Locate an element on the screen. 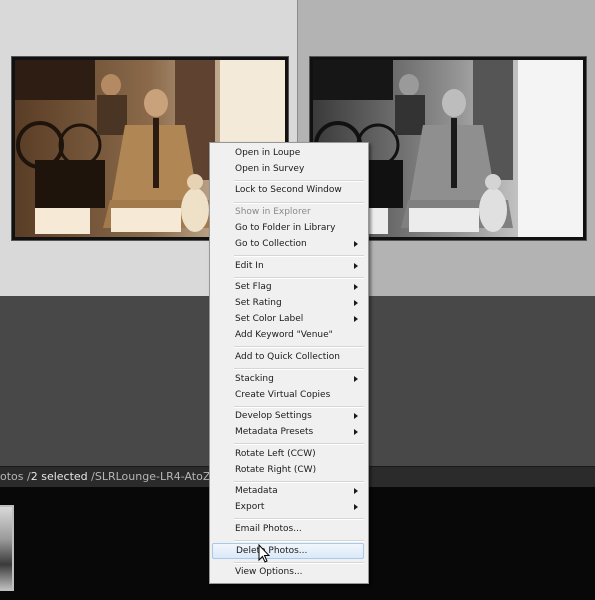  menu-item-set-flag: Set Flag is located at coordinates (288, 288).